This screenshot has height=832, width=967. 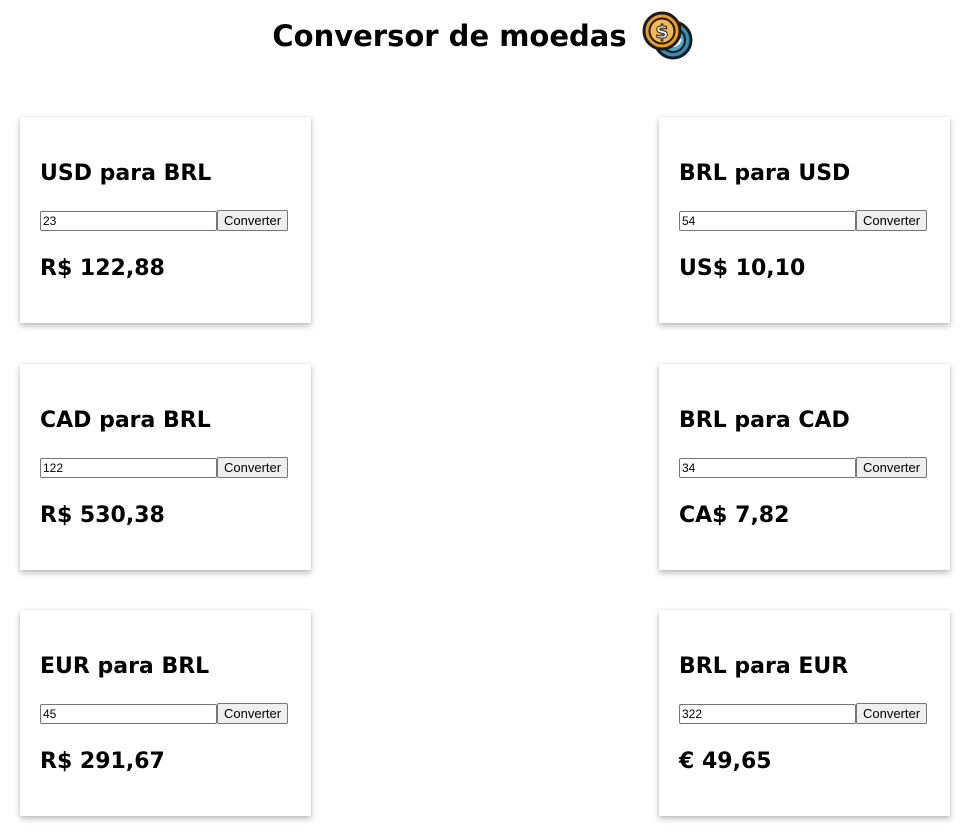 I want to click on converter-card-usd-brl: USD para BRL Converter R$ 122,88, so click(x=165, y=220).